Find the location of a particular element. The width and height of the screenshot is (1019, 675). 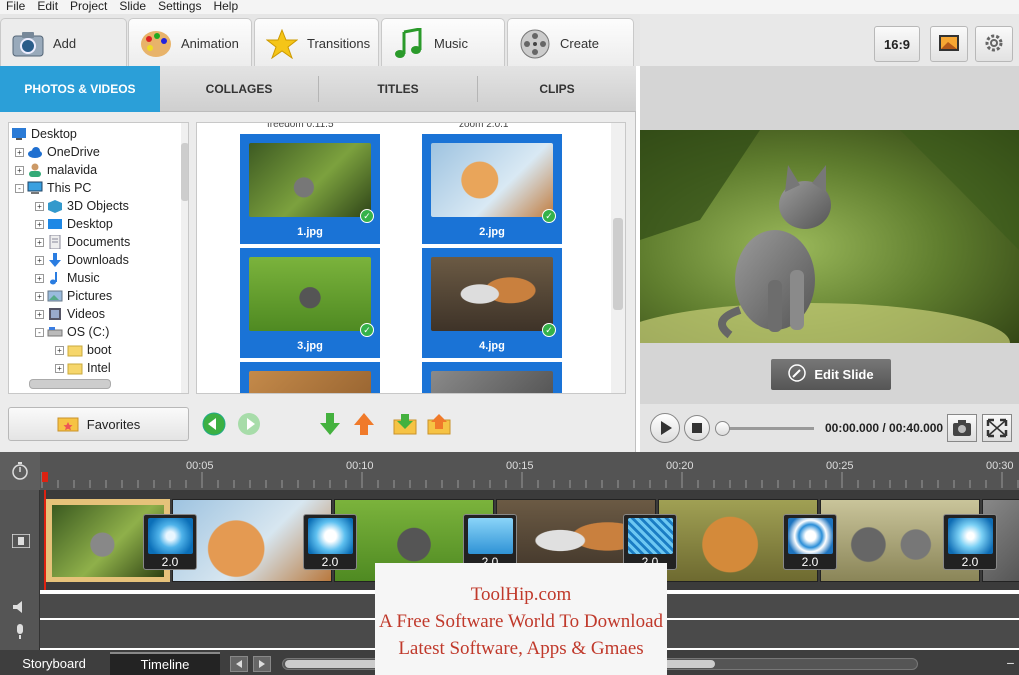

fullscreen-button is located at coordinates (997, 428).